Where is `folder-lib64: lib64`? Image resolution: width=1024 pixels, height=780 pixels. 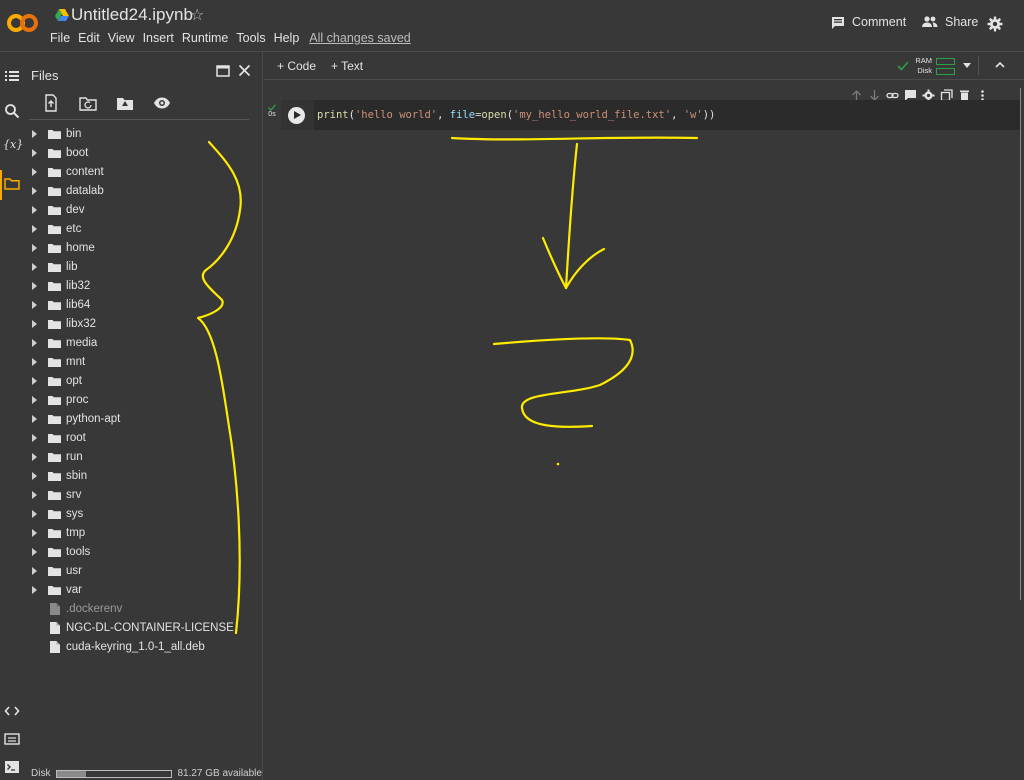
folder-lib64: lib64 is located at coordinates (142, 305).